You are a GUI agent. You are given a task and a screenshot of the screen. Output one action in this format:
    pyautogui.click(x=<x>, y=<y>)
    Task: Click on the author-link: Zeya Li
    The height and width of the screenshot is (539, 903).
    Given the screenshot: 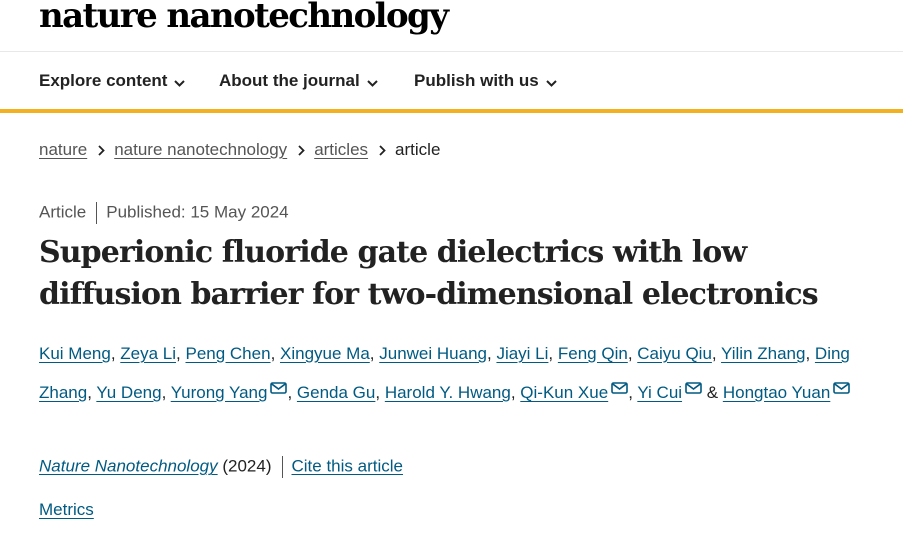 What is the action you would take?
    pyautogui.click(x=148, y=353)
    